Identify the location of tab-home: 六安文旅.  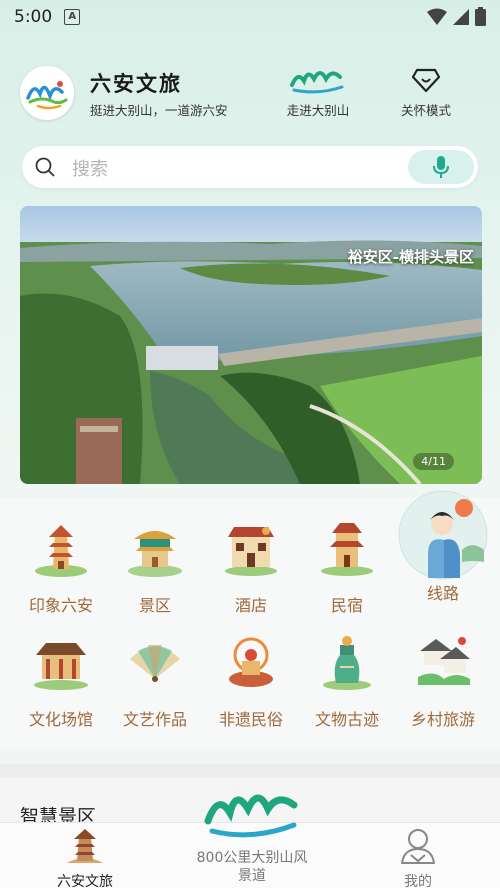
(85, 857).